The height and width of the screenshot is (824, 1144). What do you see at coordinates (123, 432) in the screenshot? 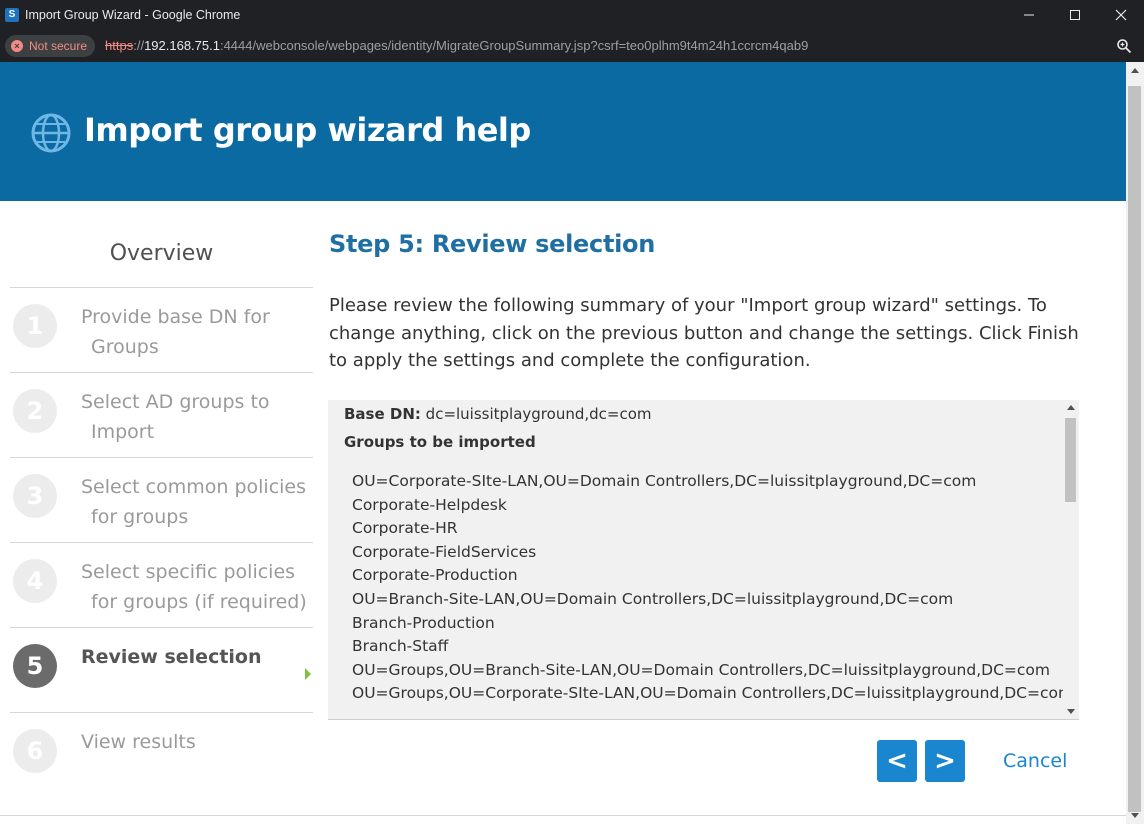
I see `step-label-line2: Import` at bounding box center [123, 432].